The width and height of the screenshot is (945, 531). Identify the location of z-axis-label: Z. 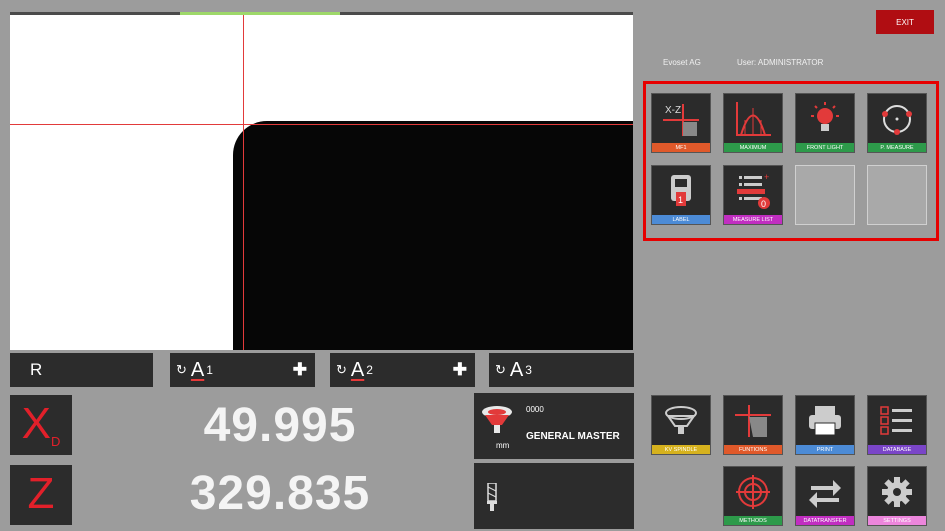
(41, 495).